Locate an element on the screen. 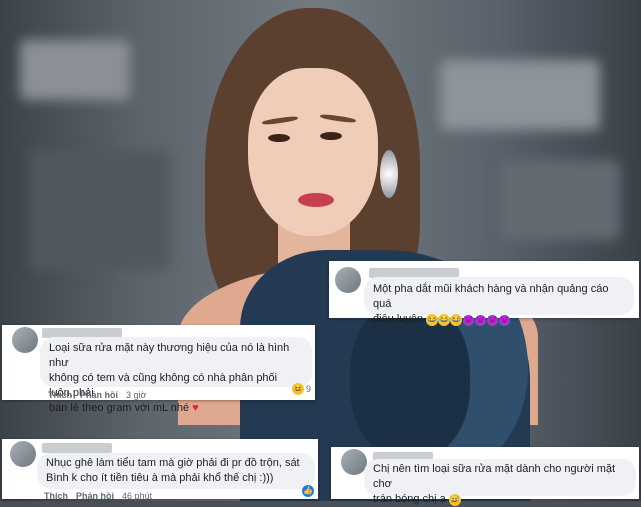 This screenshot has width=641, height=507. comment-time: 3 giờ is located at coordinates (136, 395).